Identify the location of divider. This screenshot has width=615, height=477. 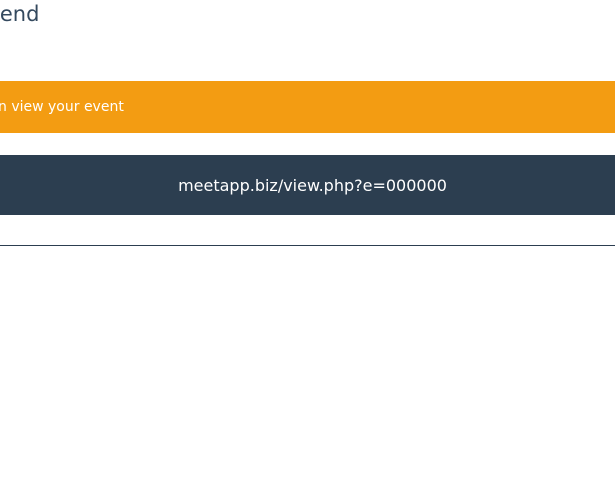
(307, 245).